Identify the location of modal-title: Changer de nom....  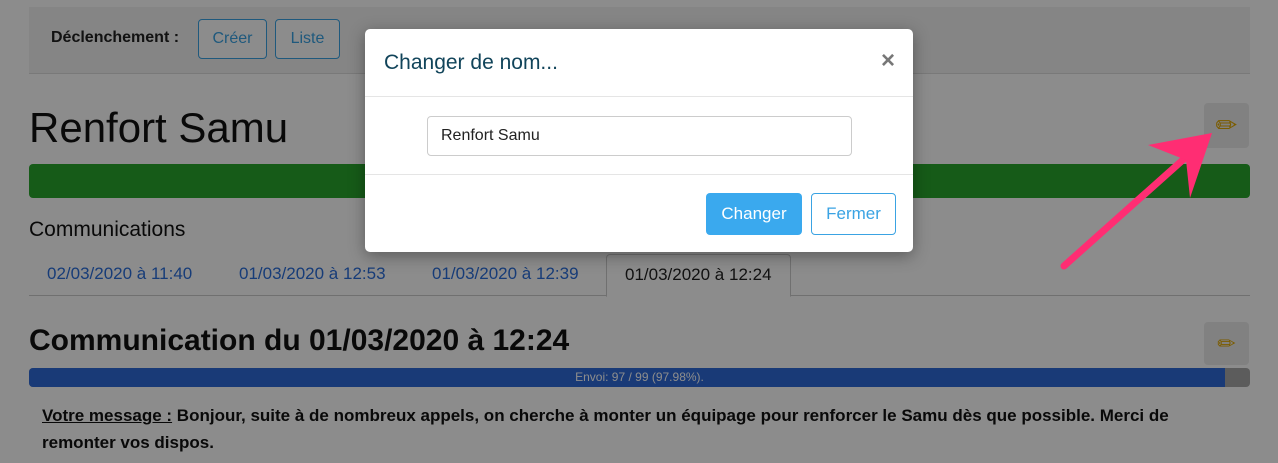
(471, 62).